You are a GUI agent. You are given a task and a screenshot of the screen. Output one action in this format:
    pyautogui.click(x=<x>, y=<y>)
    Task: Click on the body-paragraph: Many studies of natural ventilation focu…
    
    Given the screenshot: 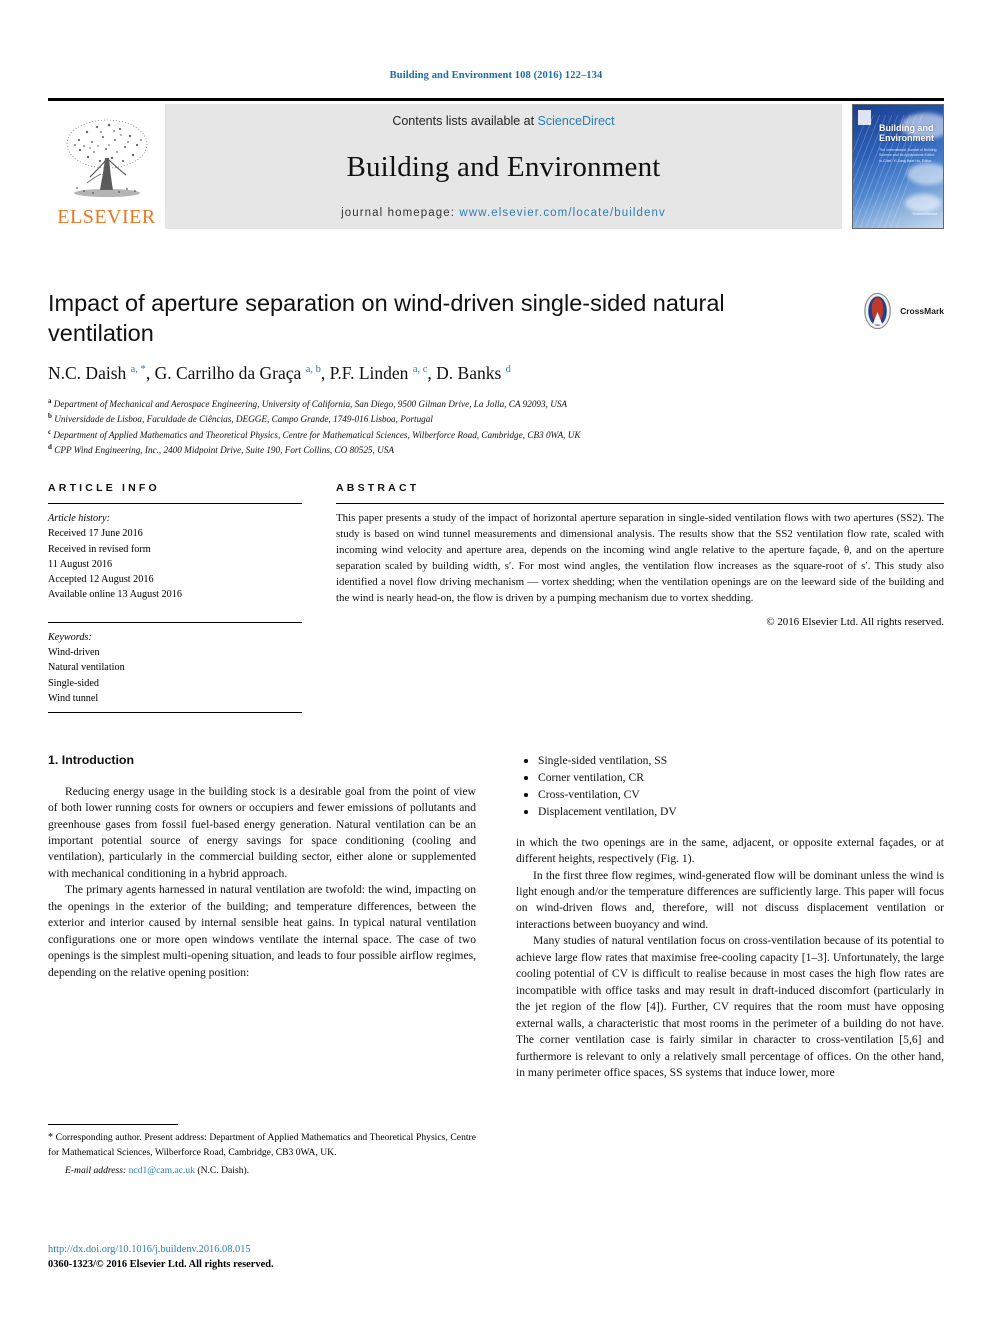 What is the action you would take?
    pyautogui.click(x=730, y=1006)
    